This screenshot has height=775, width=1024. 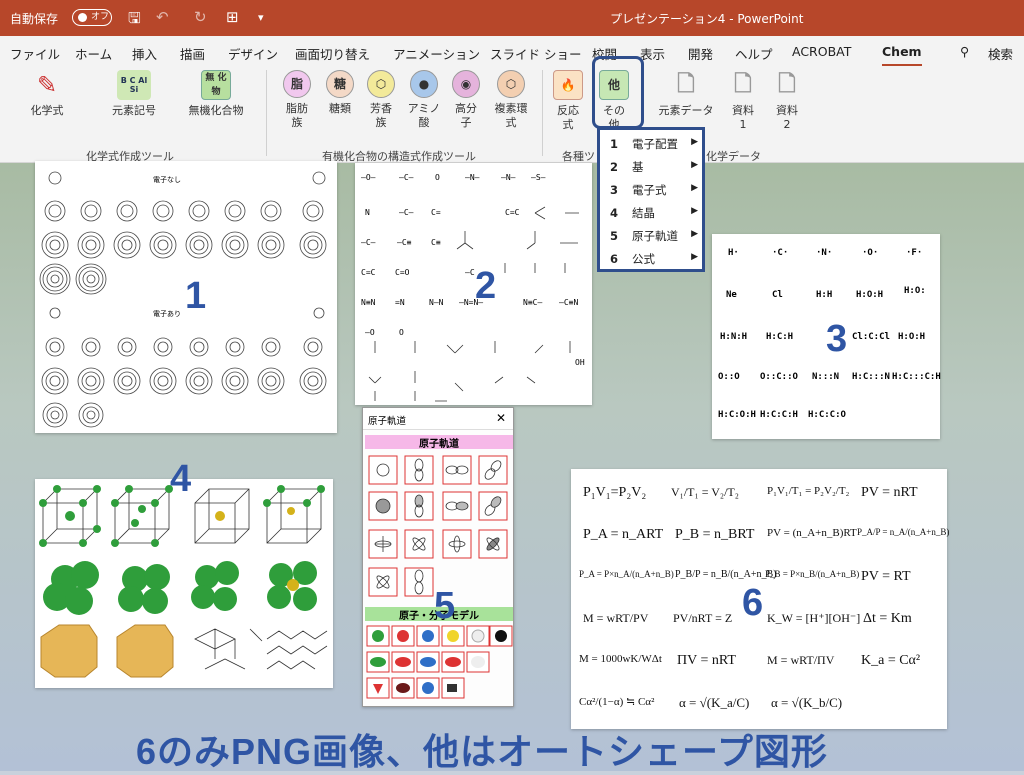 What do you see at coordinates (501, 418) in the screenshot?
I see `close-icon: ✕` at bounding box center [501, 418].